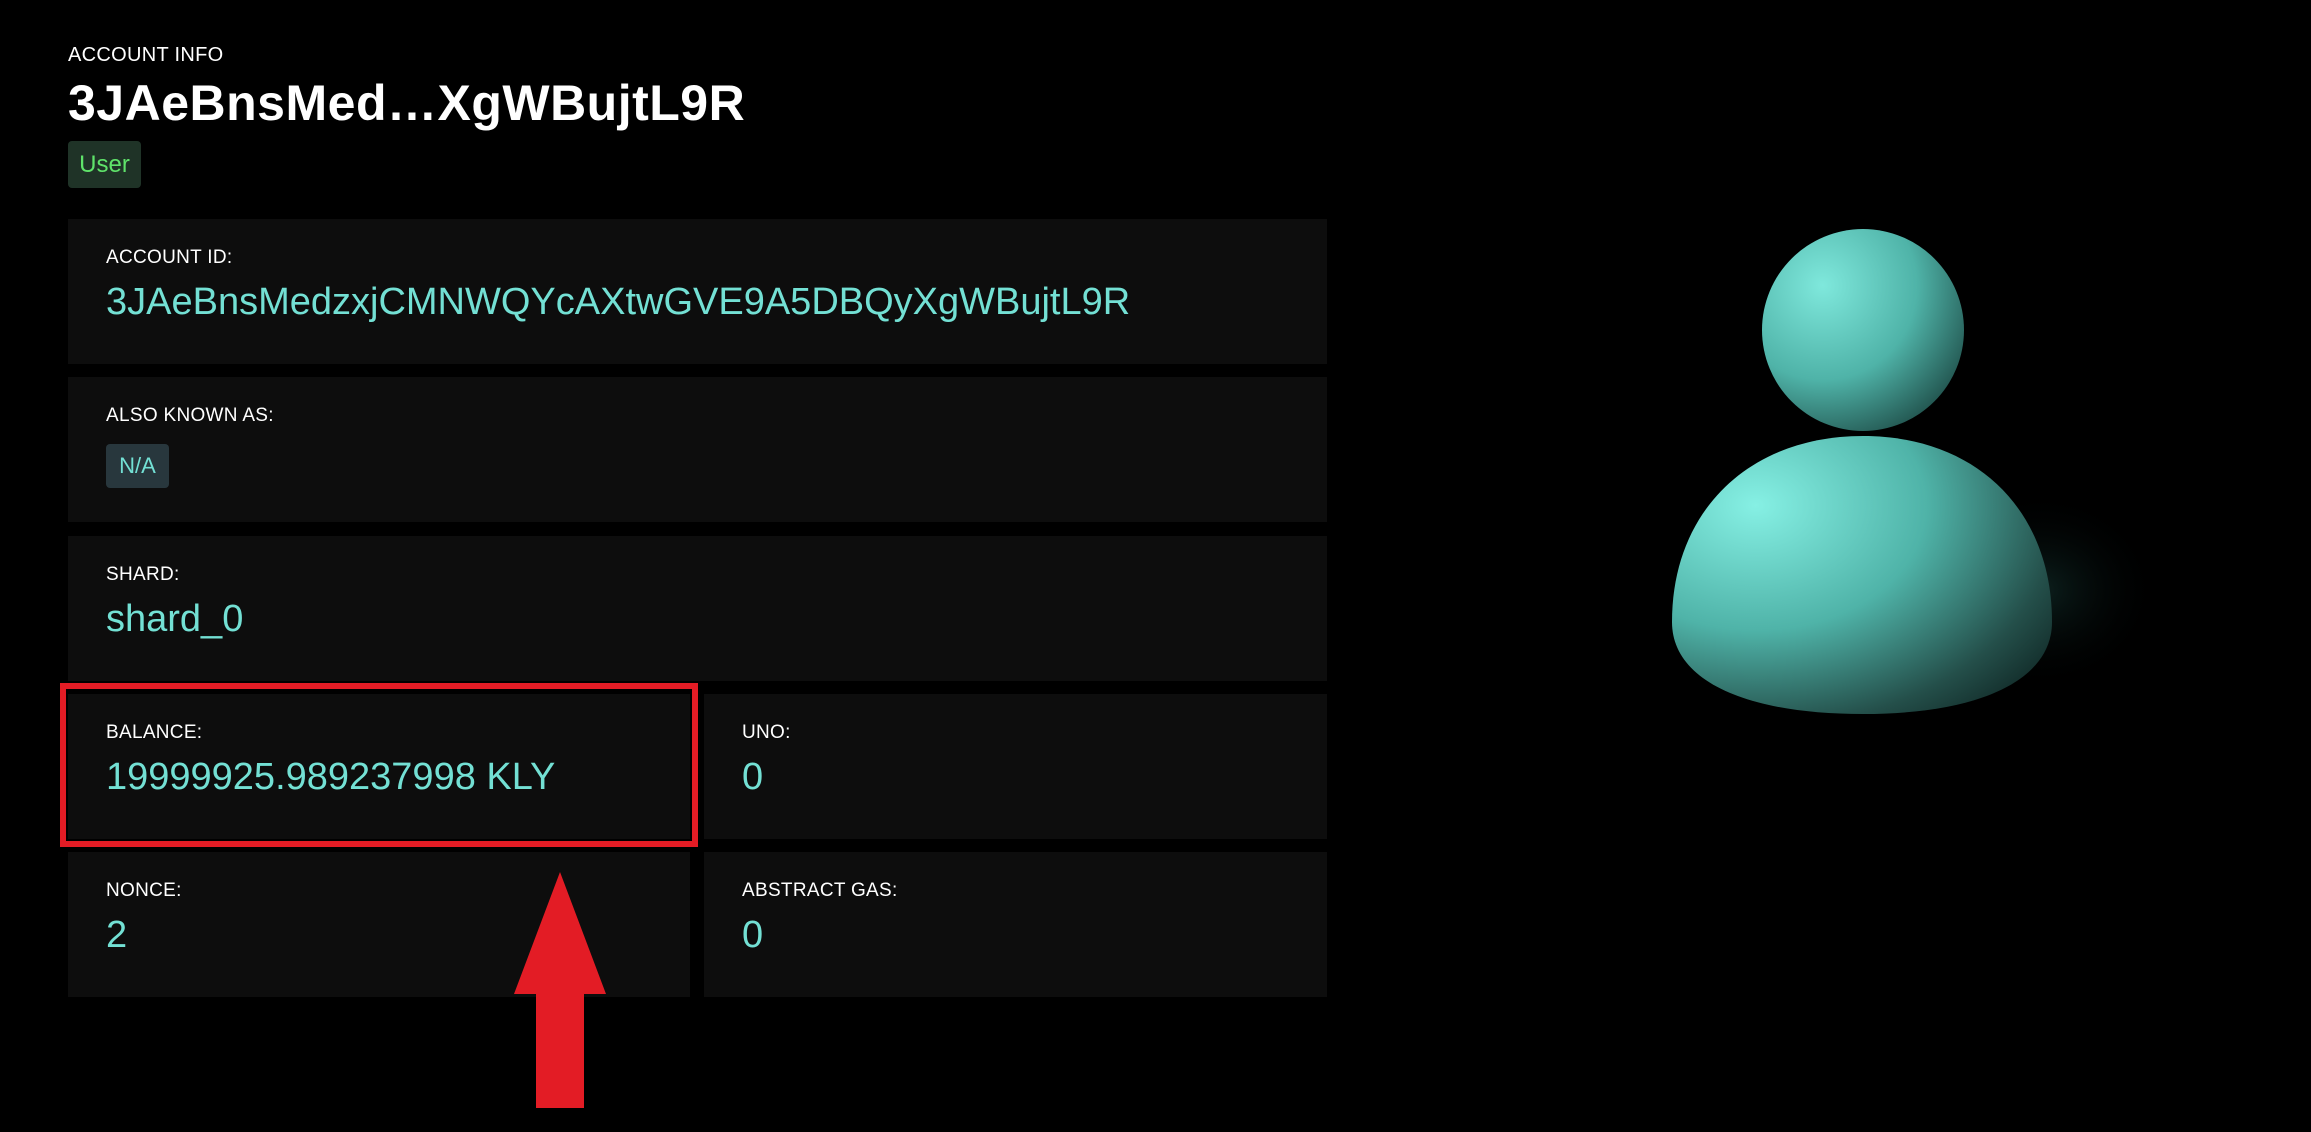 This screenshot has width=2311, height=1132. I want to click on shard-label: SHARD:, so click(143, 574).